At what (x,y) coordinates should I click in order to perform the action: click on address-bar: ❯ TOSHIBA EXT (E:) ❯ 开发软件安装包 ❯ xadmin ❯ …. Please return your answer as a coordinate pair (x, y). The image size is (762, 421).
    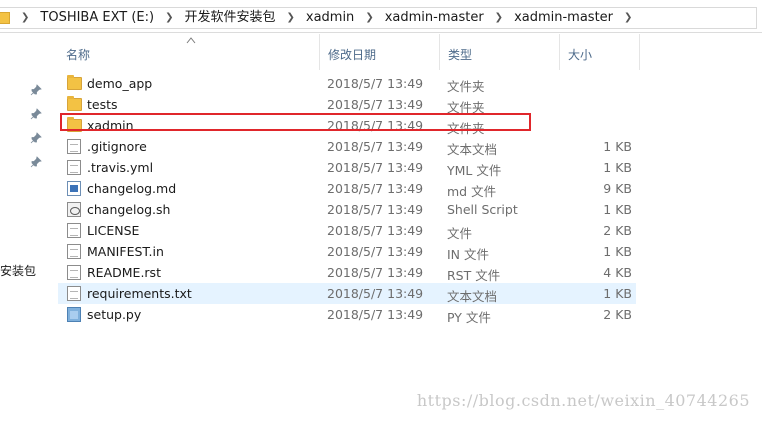
    Looking at the image, I should click on (381, 16).